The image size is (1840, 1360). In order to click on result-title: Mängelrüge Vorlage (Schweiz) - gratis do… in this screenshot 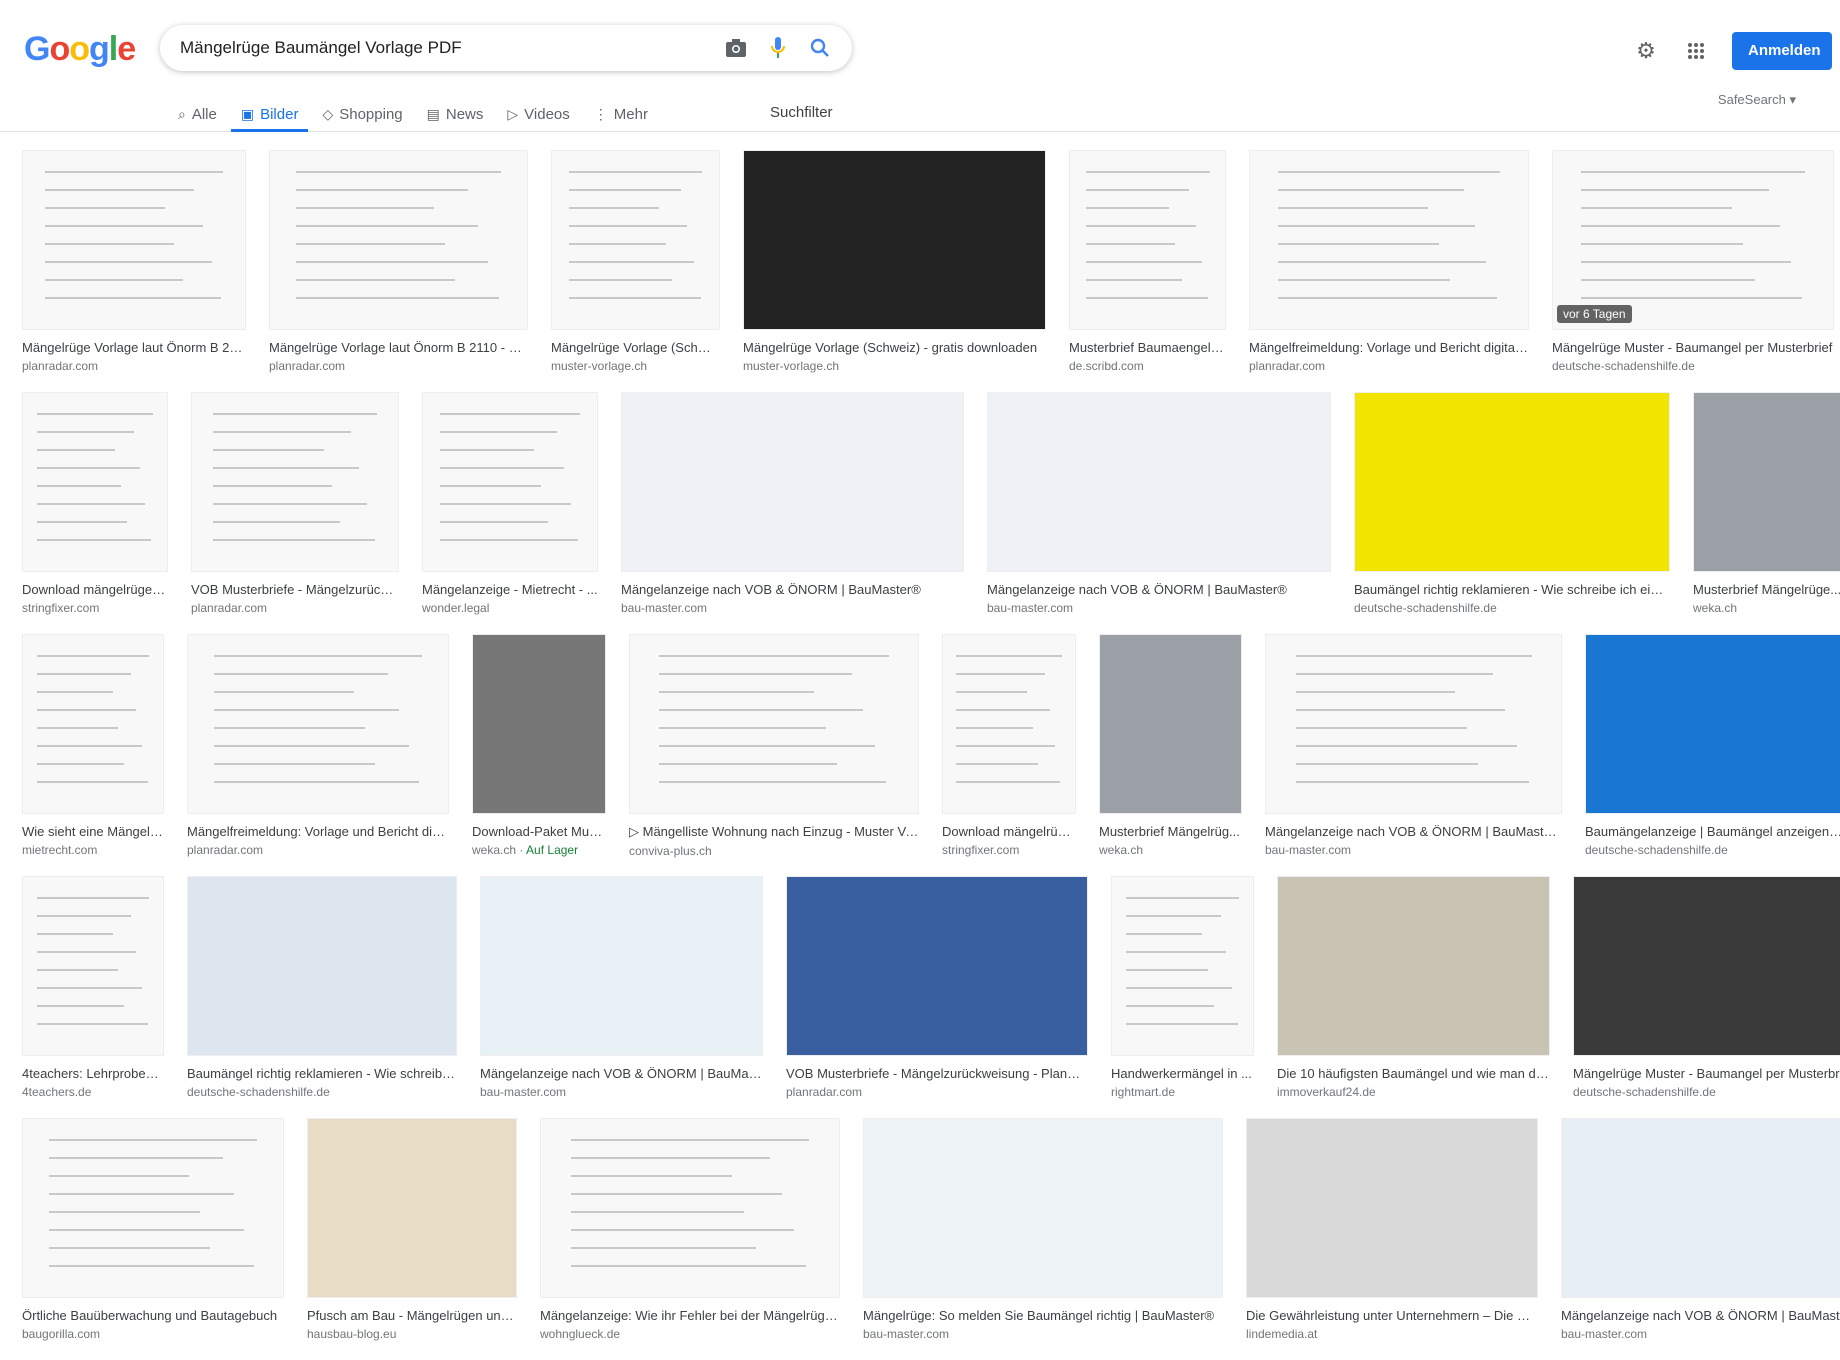, I will do `click(894, 347)`.